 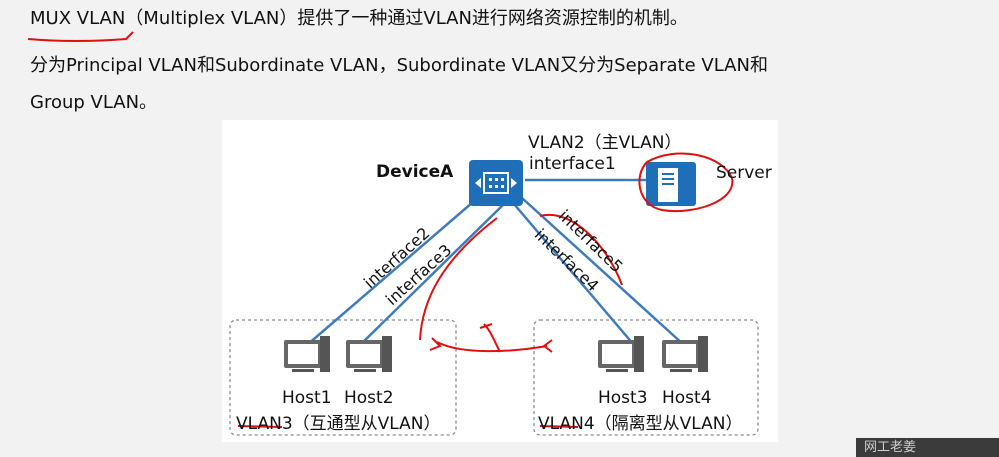 What do you see at coordinates (603, 271) in the screenshot?
I see `link-interface5` at bounding box center [603, 271].